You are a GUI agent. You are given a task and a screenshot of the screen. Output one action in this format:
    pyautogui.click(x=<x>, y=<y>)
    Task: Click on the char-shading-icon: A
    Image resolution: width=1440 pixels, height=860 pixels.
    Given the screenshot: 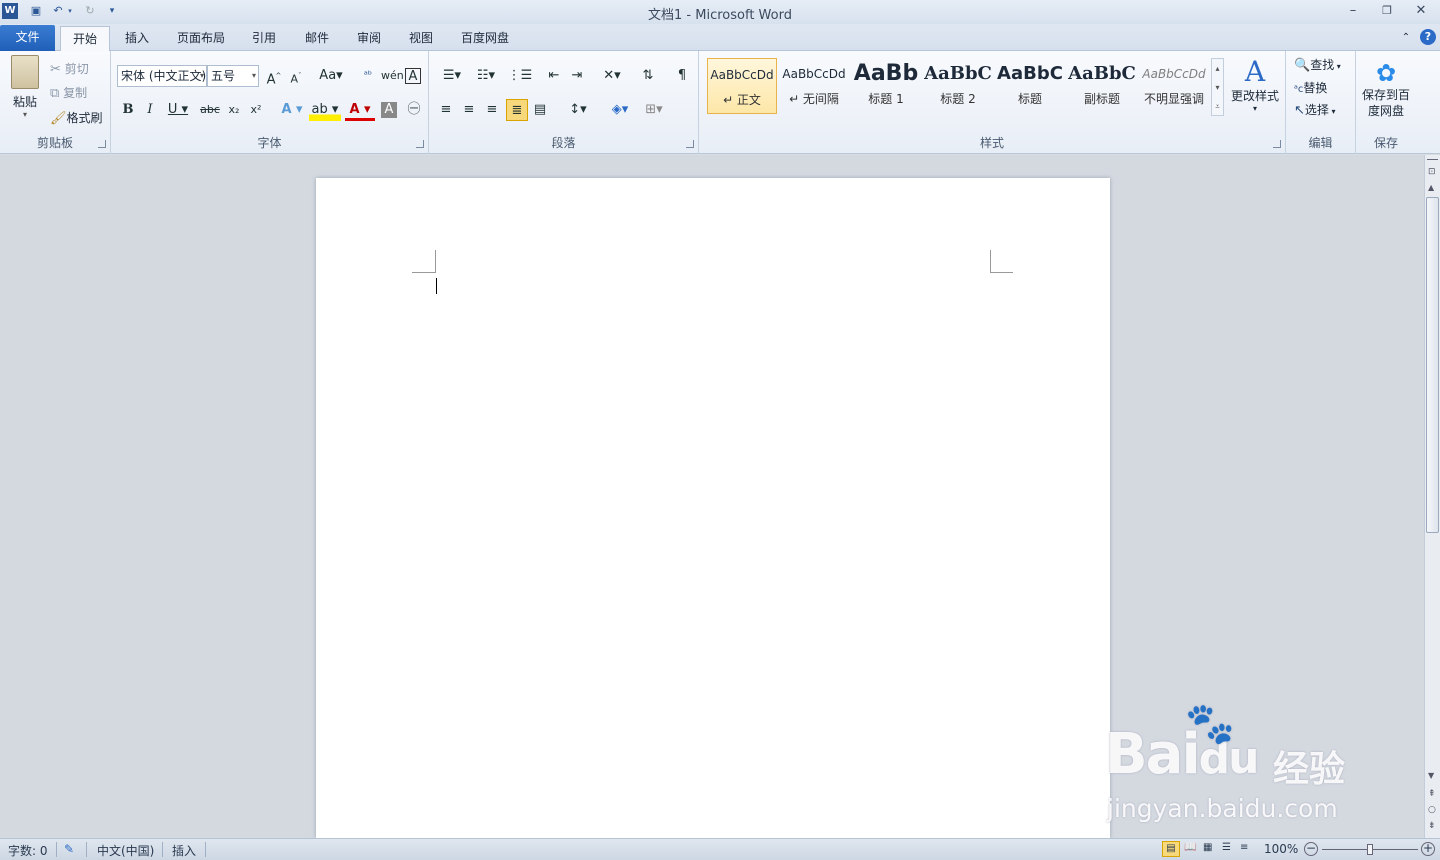 What is the action you would take?
    pyautogui.click(x=389, y=110)
    